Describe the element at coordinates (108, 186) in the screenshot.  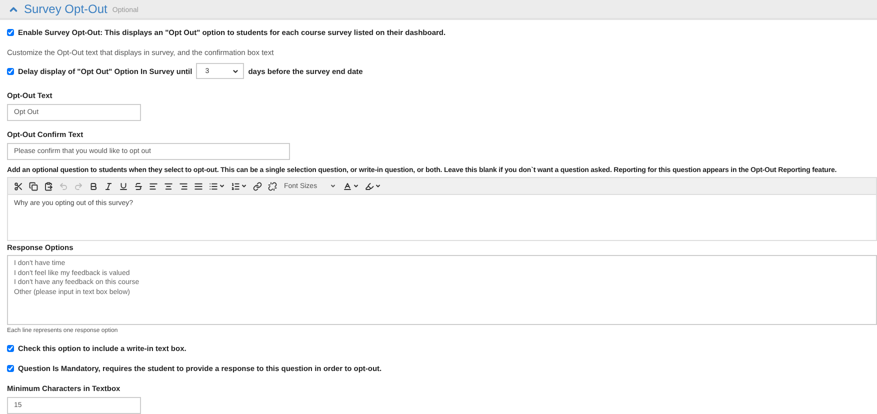
I see `italic-icon` at that location.